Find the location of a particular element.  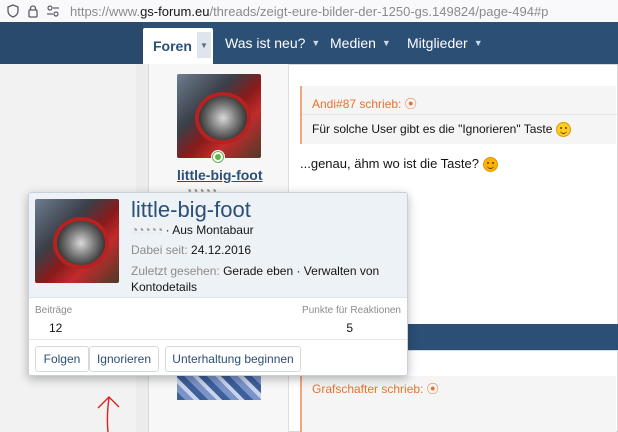

nav-item-label: Mitglieder is located at coordinates (437, 43).